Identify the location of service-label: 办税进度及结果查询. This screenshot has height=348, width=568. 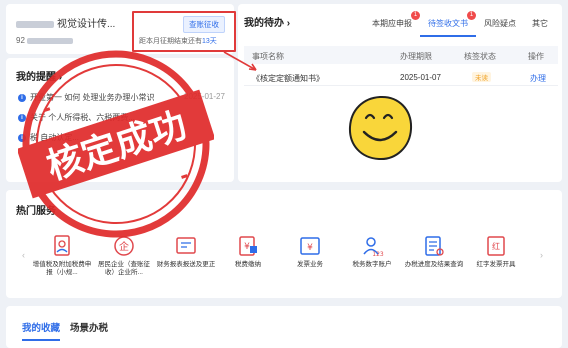
(434, 264).